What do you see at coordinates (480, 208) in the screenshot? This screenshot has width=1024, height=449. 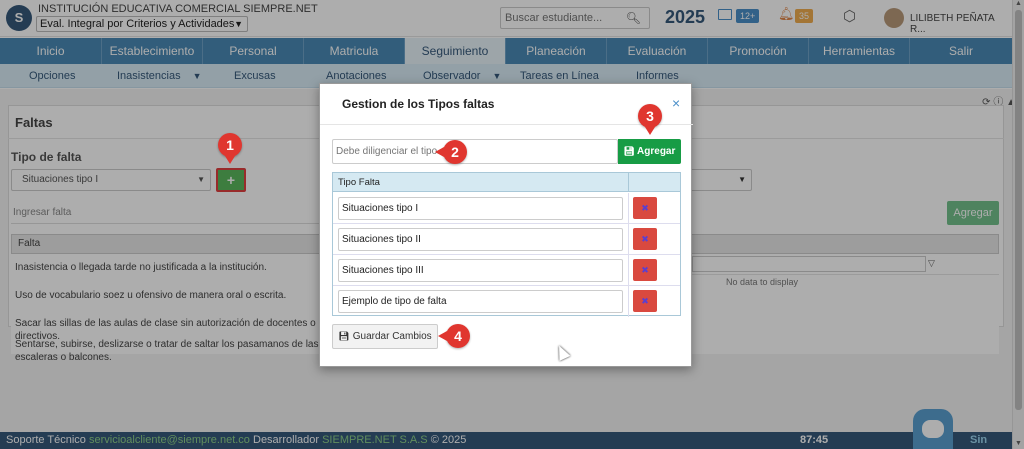 I see `tipo-name-field: Situaciones tipo I` at bounding box center [480, 208].